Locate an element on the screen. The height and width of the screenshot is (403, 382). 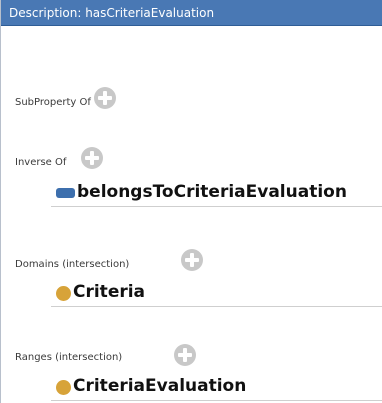
inverse-of-entry: belongsToCriteriaEvaluation is located at coordinates (216, 194).